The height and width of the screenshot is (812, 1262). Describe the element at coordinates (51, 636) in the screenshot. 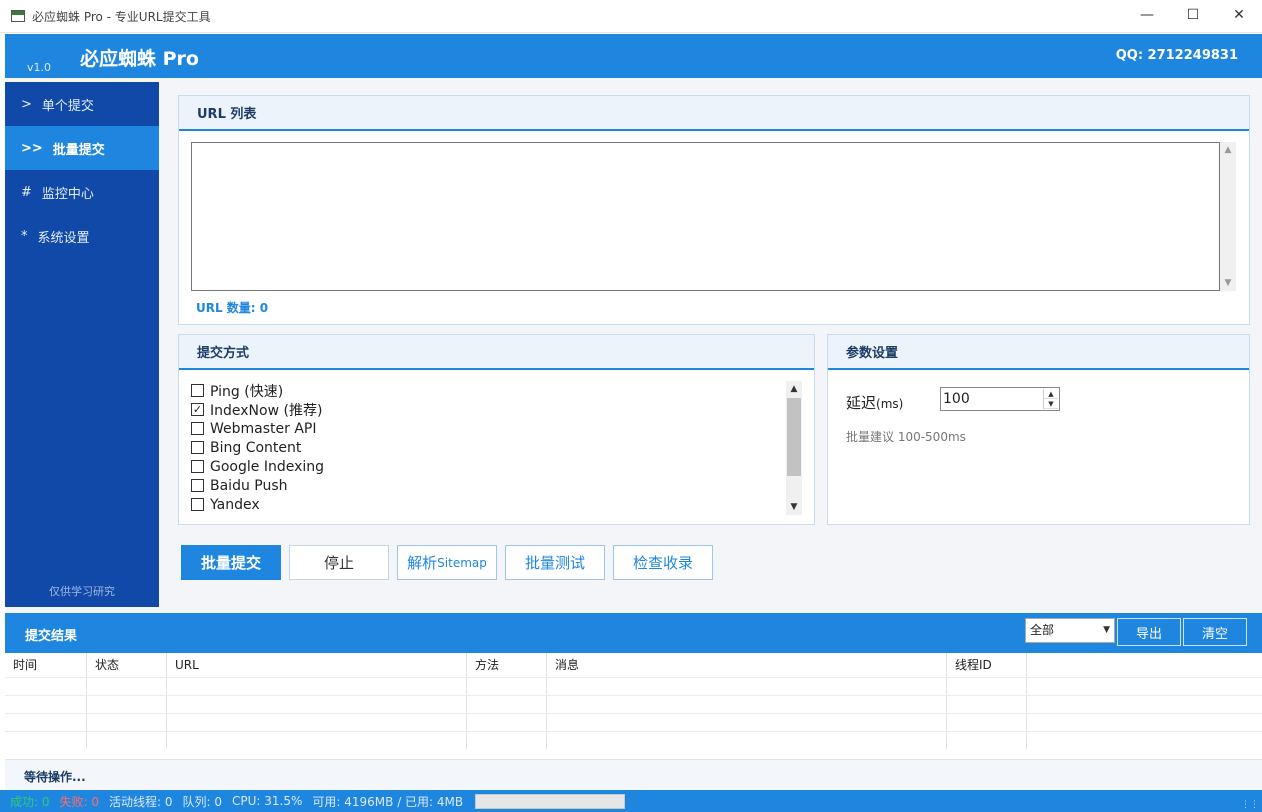

I see `results-title: 提交结果` at that location.